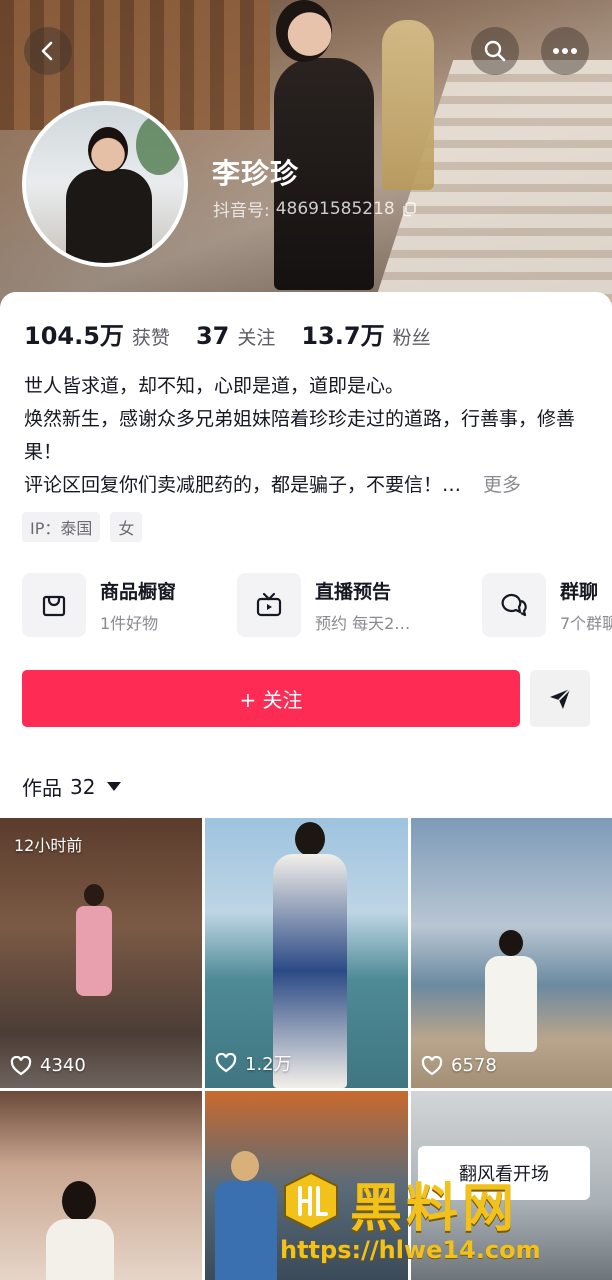 This screenshot has height=1280, width=612. What do you see at coordinates (48, 845) in the screenshot?
I see `time-badge: 12小时前` at bounding box center [48, 845].